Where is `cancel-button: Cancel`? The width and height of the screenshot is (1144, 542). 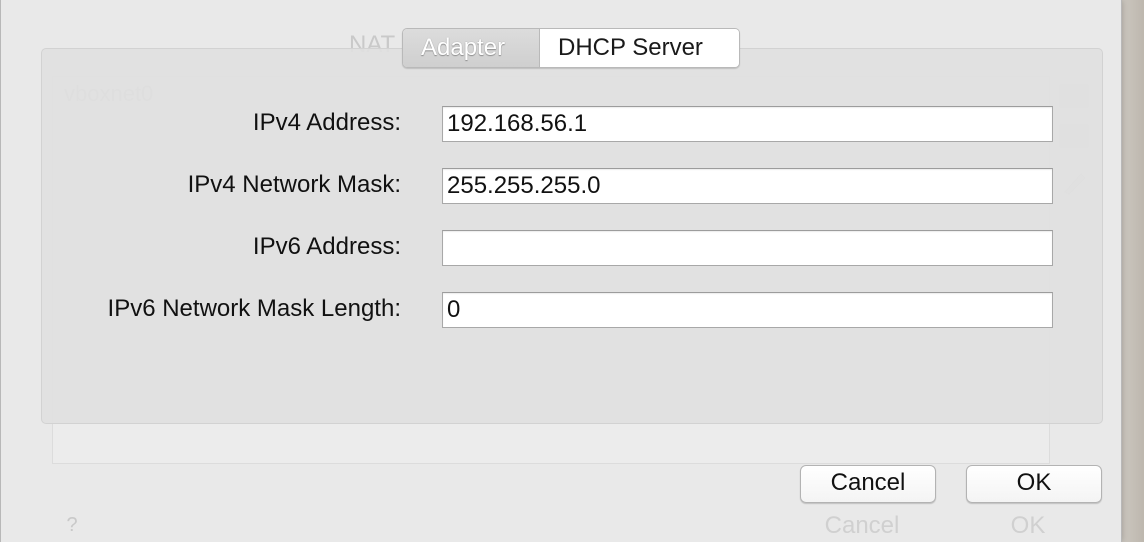 cancel-button: Cancel is located at coordinates (868, 484).